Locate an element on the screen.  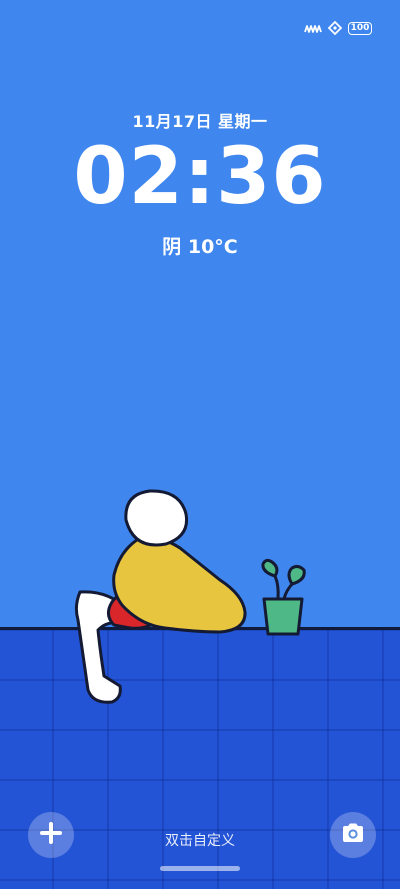
weather-info: 阴 10°C is located at coordinates (200, 247).